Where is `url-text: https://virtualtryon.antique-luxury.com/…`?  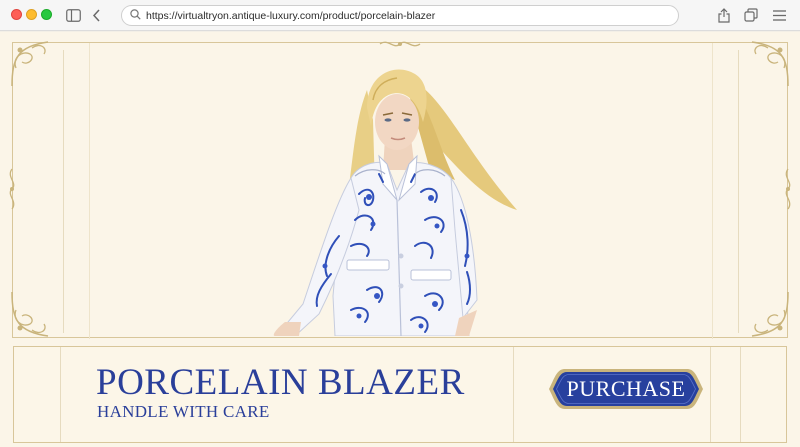
url-text: https://virtualtryon.antique-luxury.com/… is located at coordinates (290, 16).